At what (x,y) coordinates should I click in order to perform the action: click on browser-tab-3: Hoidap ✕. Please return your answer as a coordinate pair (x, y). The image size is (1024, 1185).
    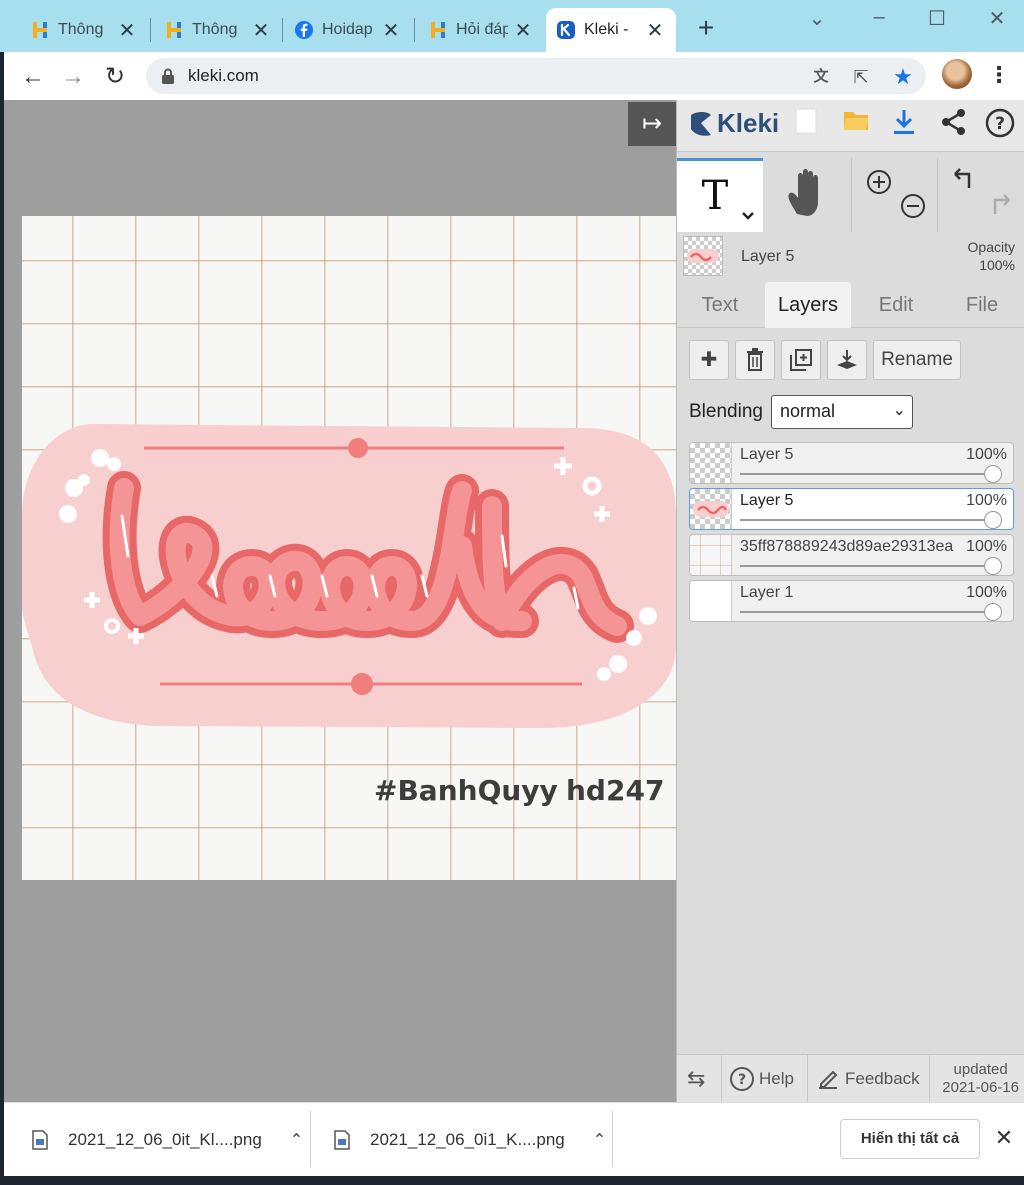
    Looking at the image, I should click on (348, 30).